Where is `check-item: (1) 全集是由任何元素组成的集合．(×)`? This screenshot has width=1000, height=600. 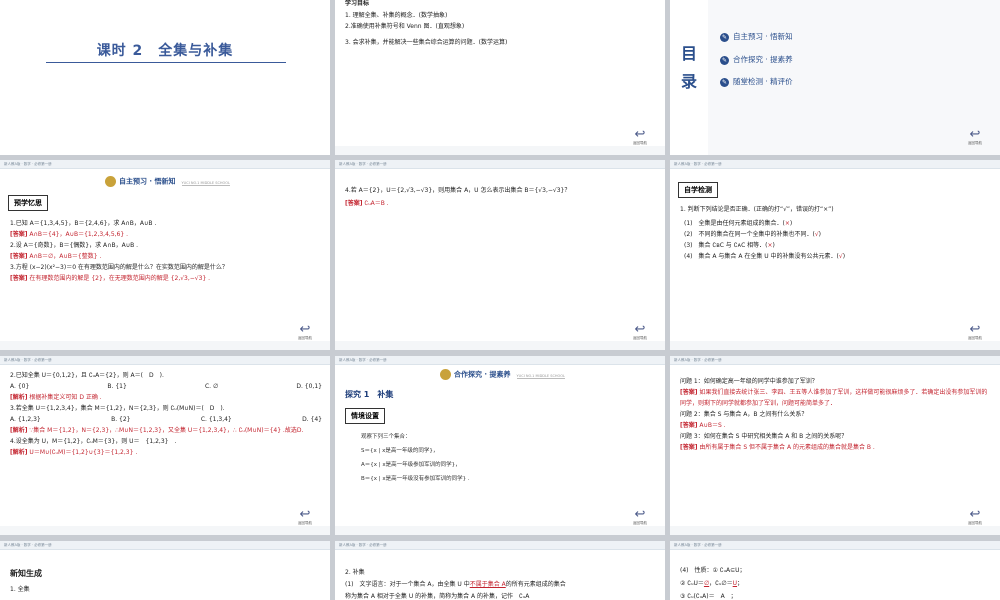
check-item: (1) 全集是由任何元素组成的集合．(×) is located at coordinates (838, 223).